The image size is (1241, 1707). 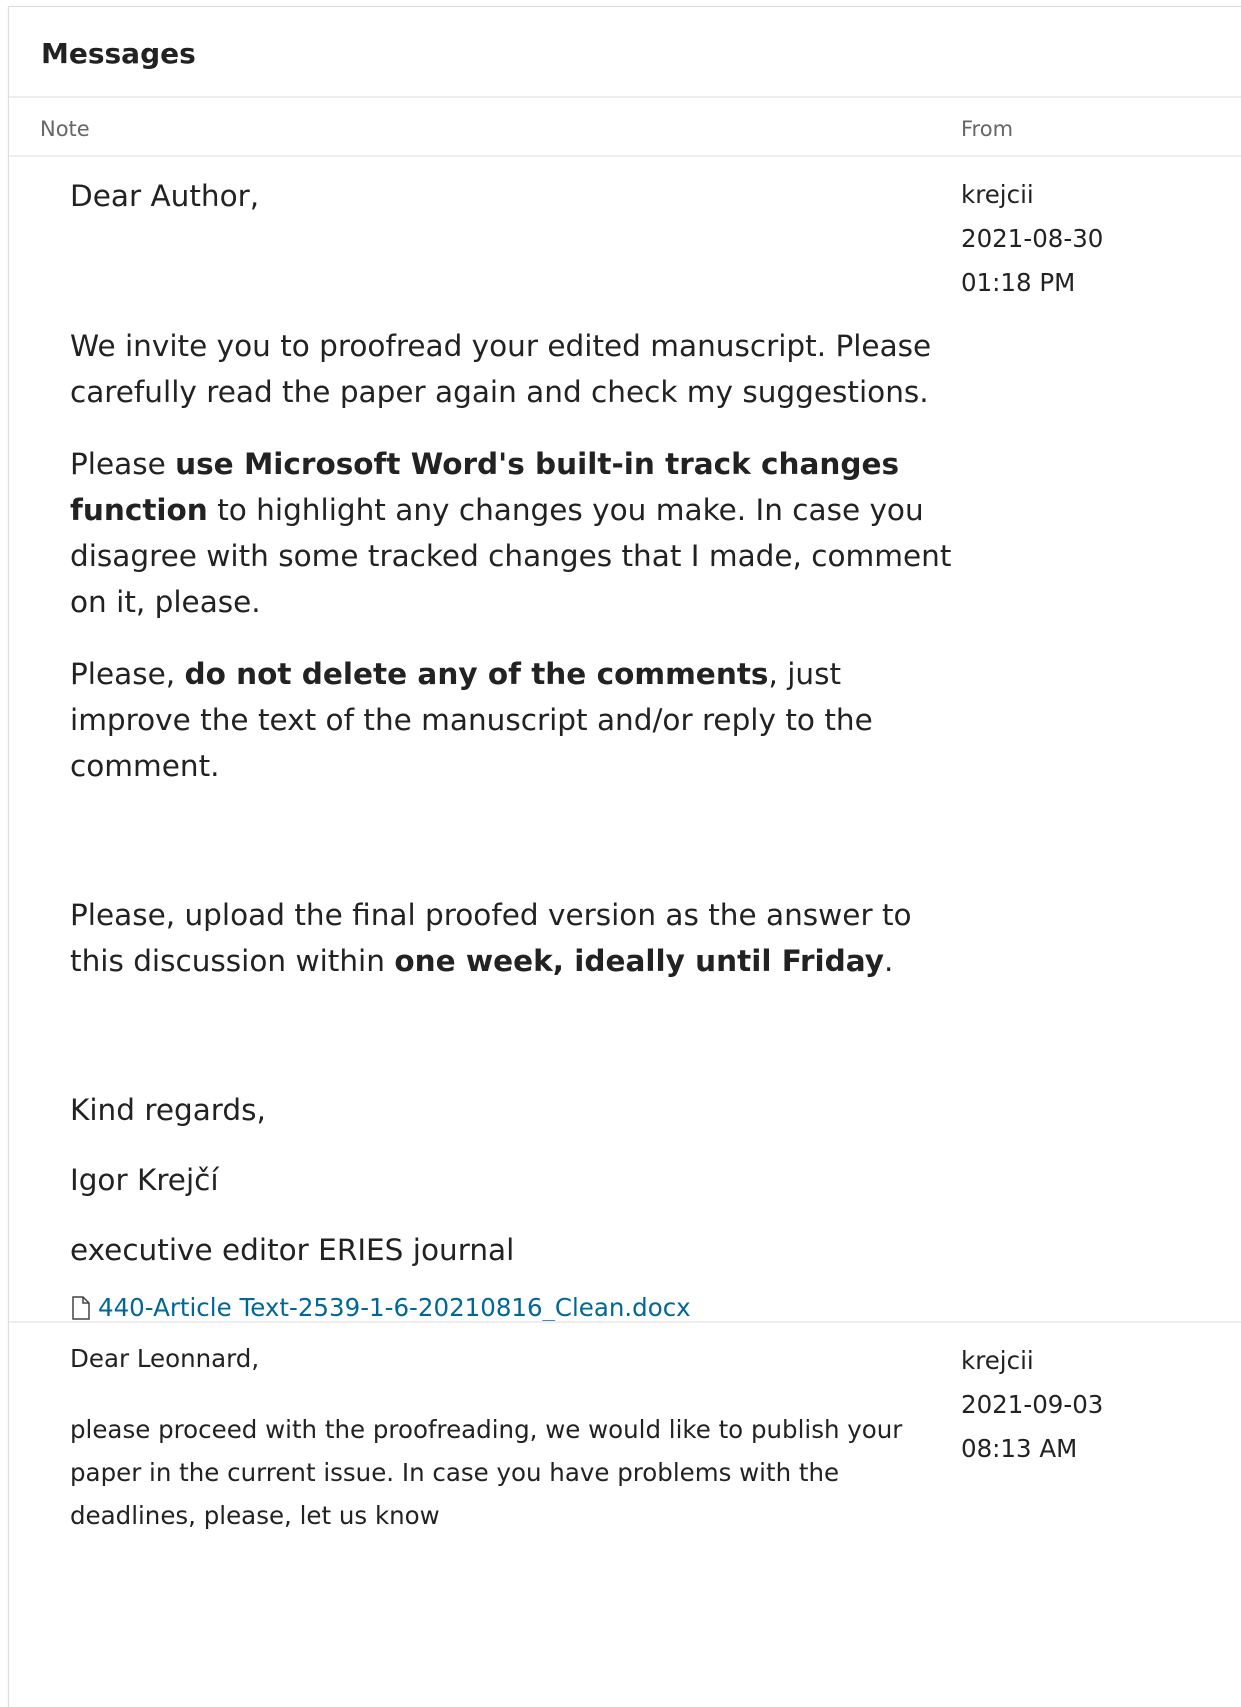 I want to click on message-from: krejcii 2021-08-30 01:18 PM, so click(x=1032, y=239).